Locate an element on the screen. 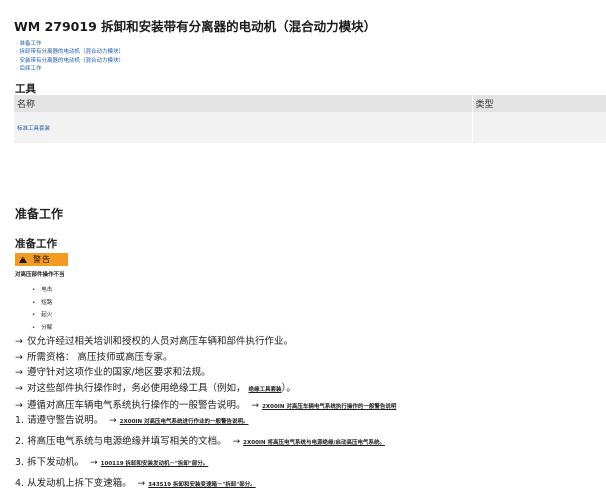 Image resolution: width=606 pixels, height=497 pixels. warning-title: 对高压部件操作不当 is located at coordinates (40, 275).